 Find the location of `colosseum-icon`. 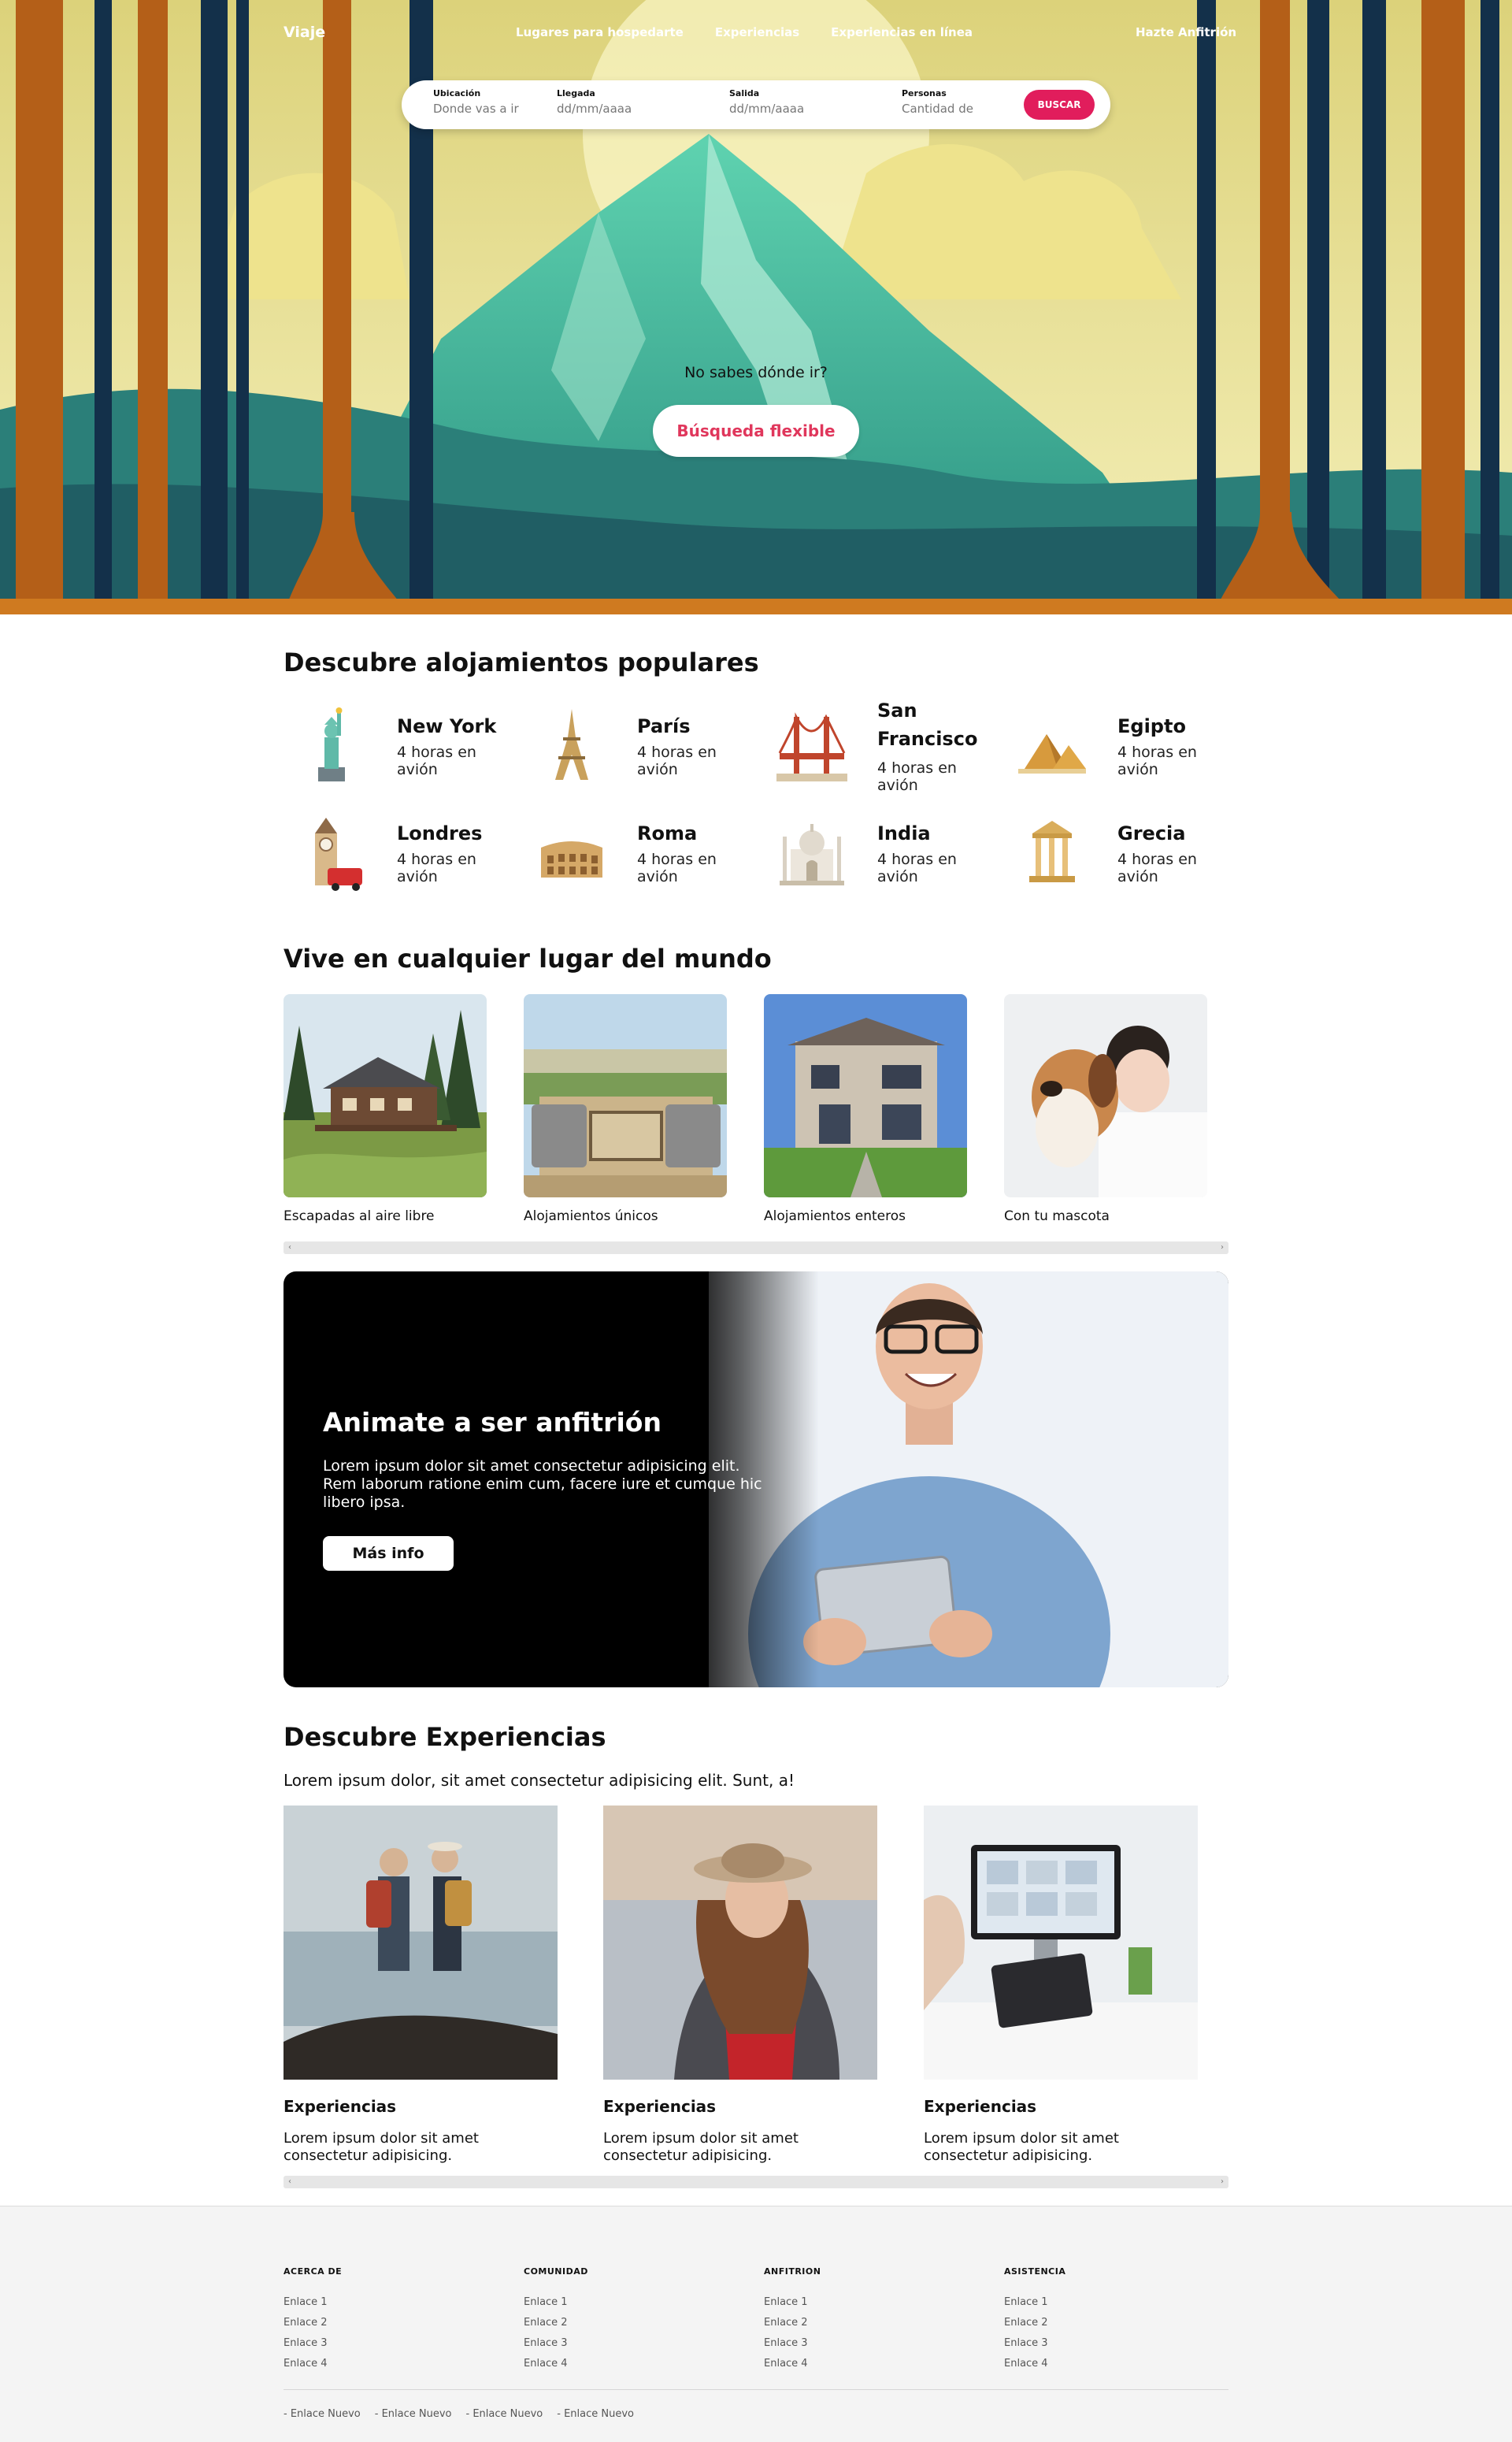

colosseum-icon is located at coordinates (571, 852).